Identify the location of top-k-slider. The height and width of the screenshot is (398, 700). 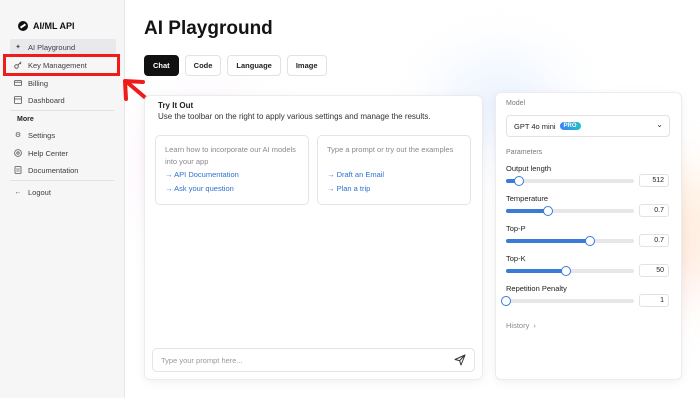
(570, 271).